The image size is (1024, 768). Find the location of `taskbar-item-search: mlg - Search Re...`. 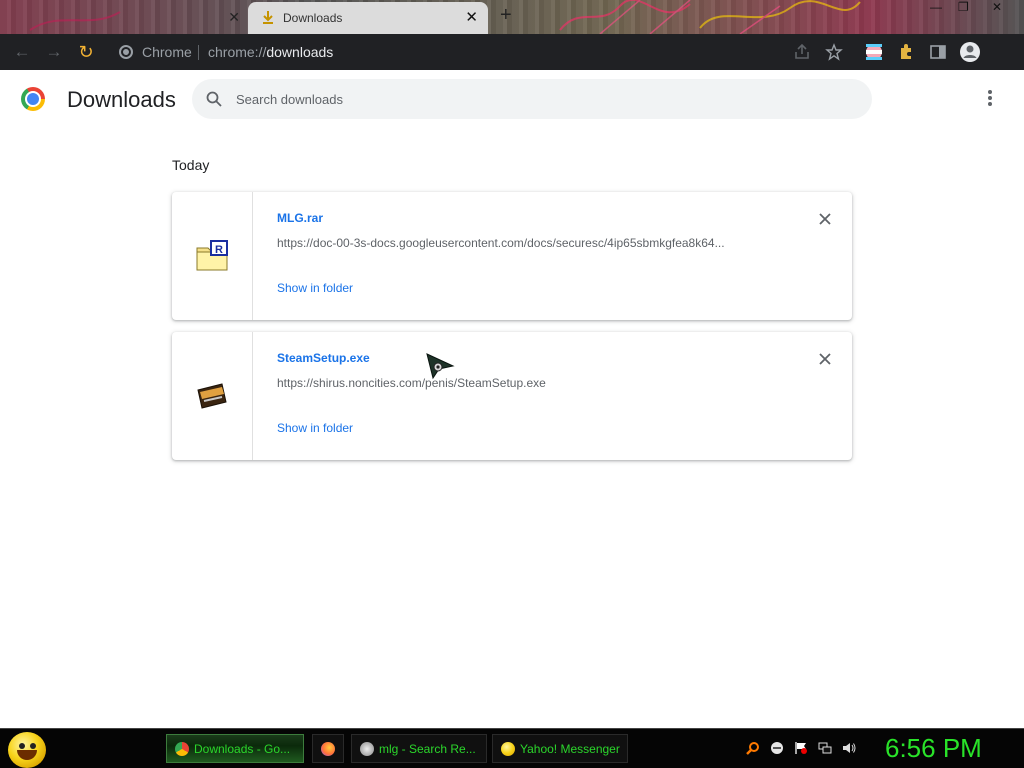

taskbar-item-search: mlg - Search Re... is located at coordinates (419, 748).